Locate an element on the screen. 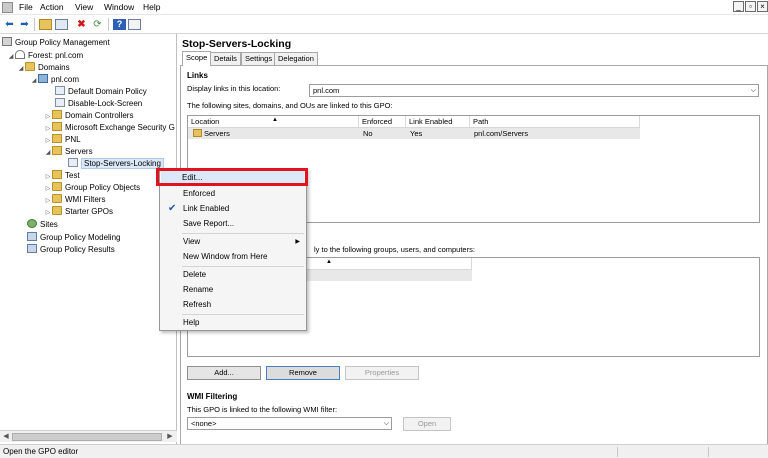  tree-item-domain-controllers: ▷ Domain Controllers is located at coordinates (88, 116).